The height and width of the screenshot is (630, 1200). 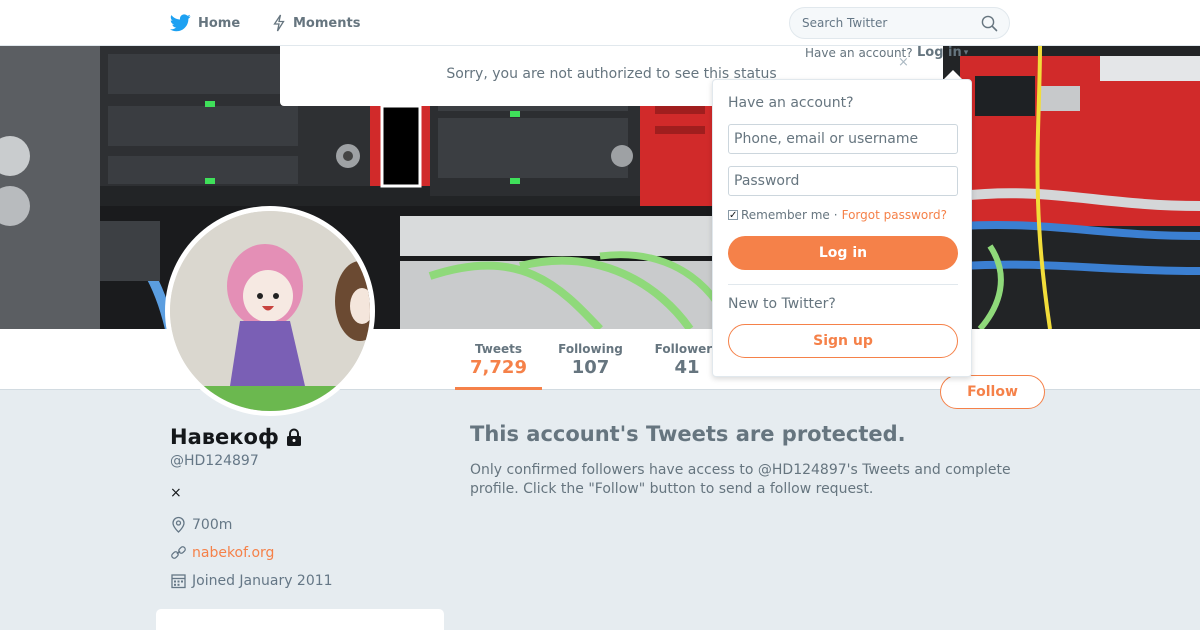 I want to click on divider, so click(x=843, y=284).